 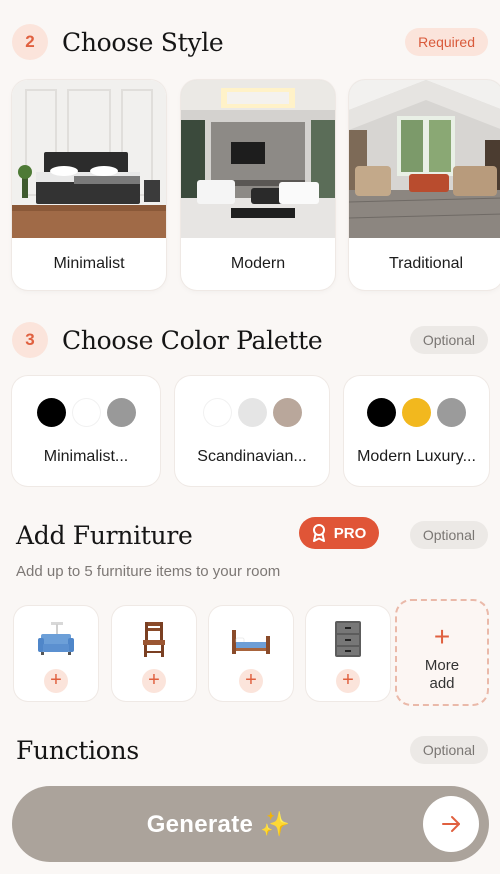 I want to click on generate-button: Generate ✨, so click(x=250, y=824).